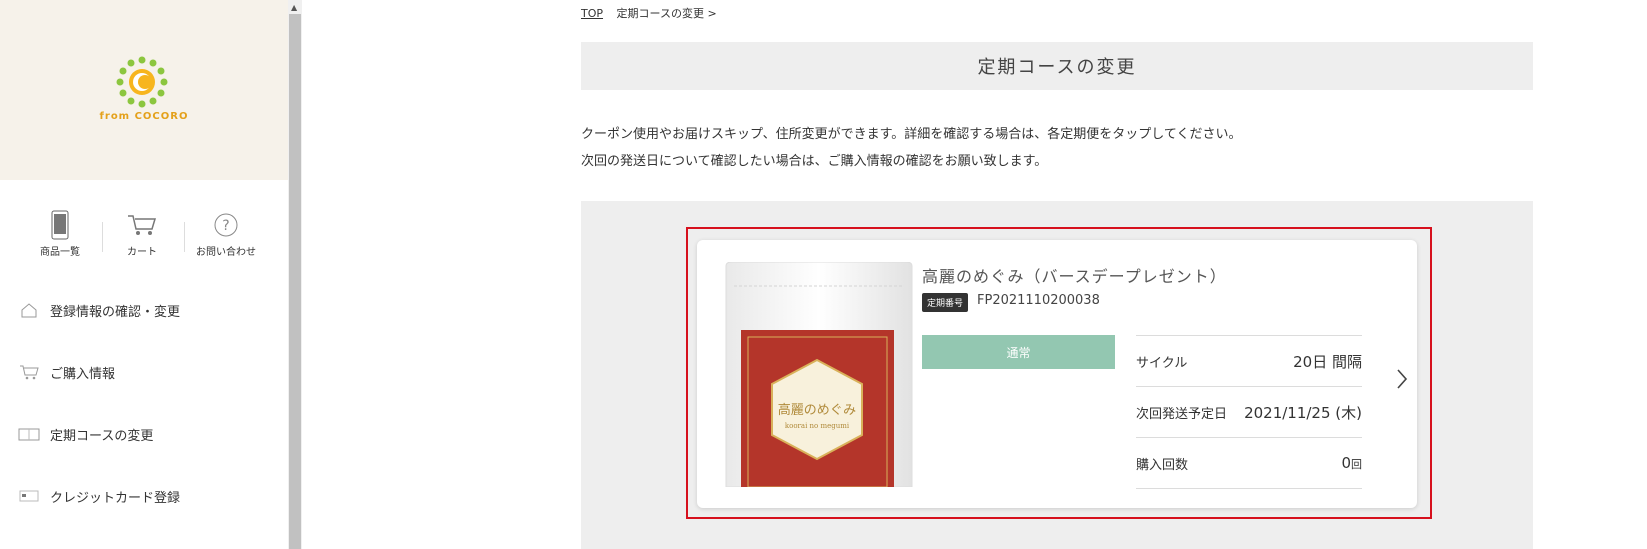 Image resolution: width=1647 pixels, height=549 pixels. What do you see at coordinates (1346, 463) in the screenshot?
I see `info-value: 0` at bounding box center [1346, 463].